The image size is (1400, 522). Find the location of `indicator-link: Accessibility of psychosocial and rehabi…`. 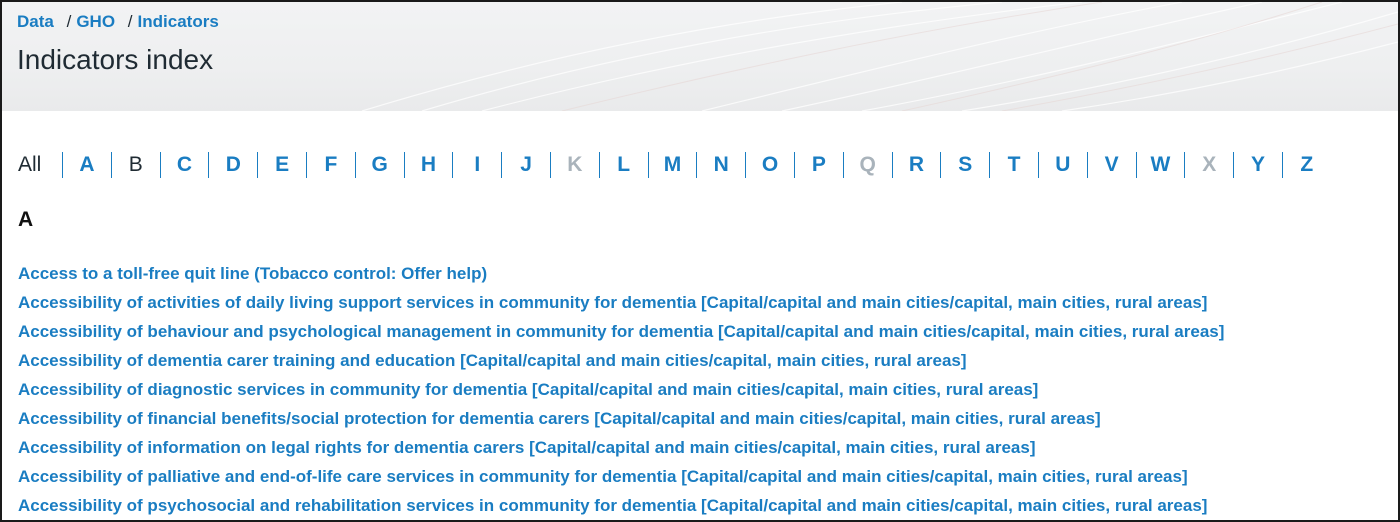

indicator-link: Accessibility of psychosocial and rehabi… is located at coordinates (612, 505).